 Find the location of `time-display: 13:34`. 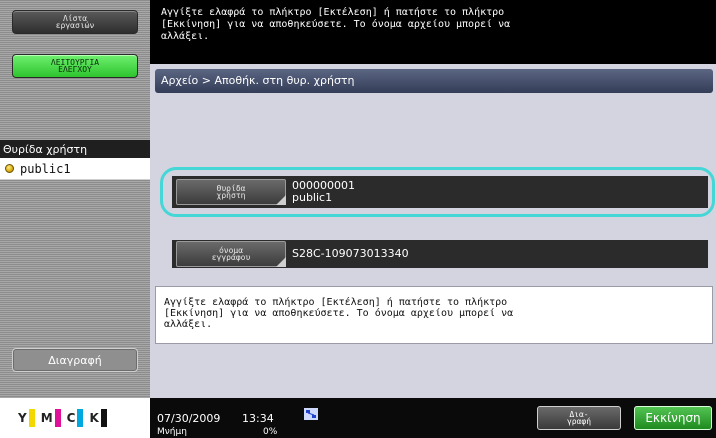

time-display: 13:34 is located at coordinates (258, 418).